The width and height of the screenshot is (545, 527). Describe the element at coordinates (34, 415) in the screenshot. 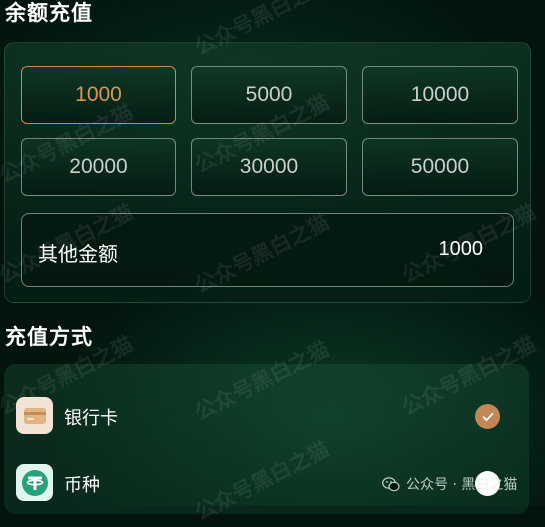

I see `bank-card-icon` at that location.